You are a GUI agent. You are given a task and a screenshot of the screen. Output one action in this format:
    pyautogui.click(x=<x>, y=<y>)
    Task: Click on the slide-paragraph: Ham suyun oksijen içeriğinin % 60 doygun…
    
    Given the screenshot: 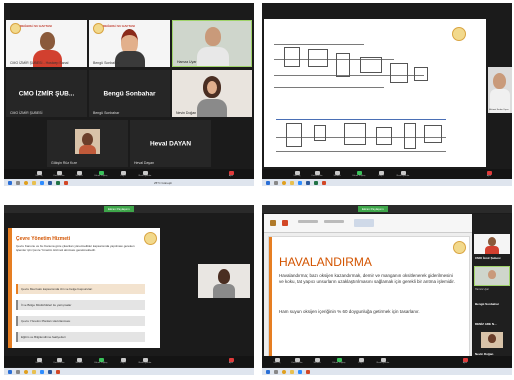 What is the action you would take?
    pyautogui.click(x=349, y=311)
    